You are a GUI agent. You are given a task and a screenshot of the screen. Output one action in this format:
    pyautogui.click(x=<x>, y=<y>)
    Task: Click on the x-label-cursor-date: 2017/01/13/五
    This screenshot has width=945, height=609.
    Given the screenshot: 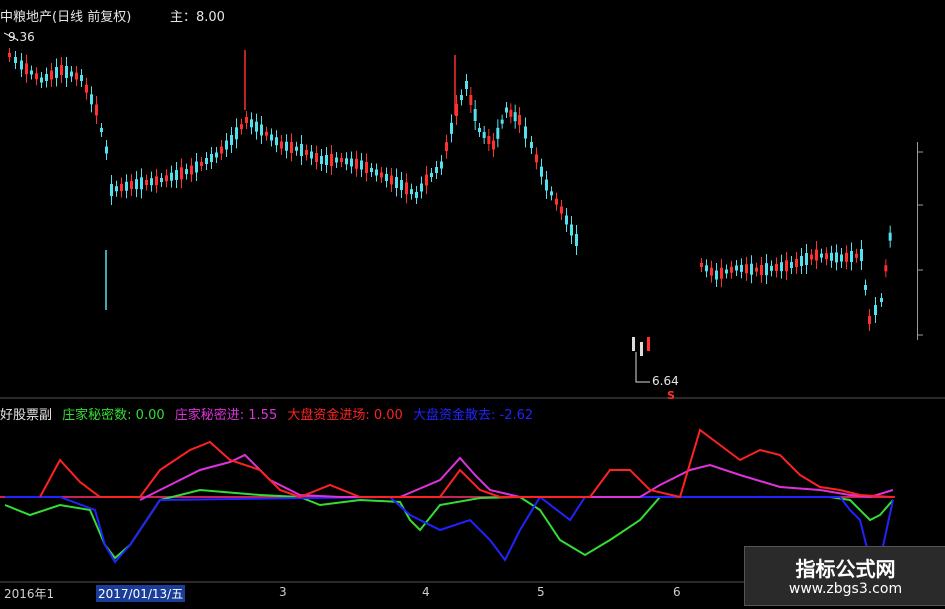 What is the action you would take?
    pyautogui.click(x=141, y=593)
    